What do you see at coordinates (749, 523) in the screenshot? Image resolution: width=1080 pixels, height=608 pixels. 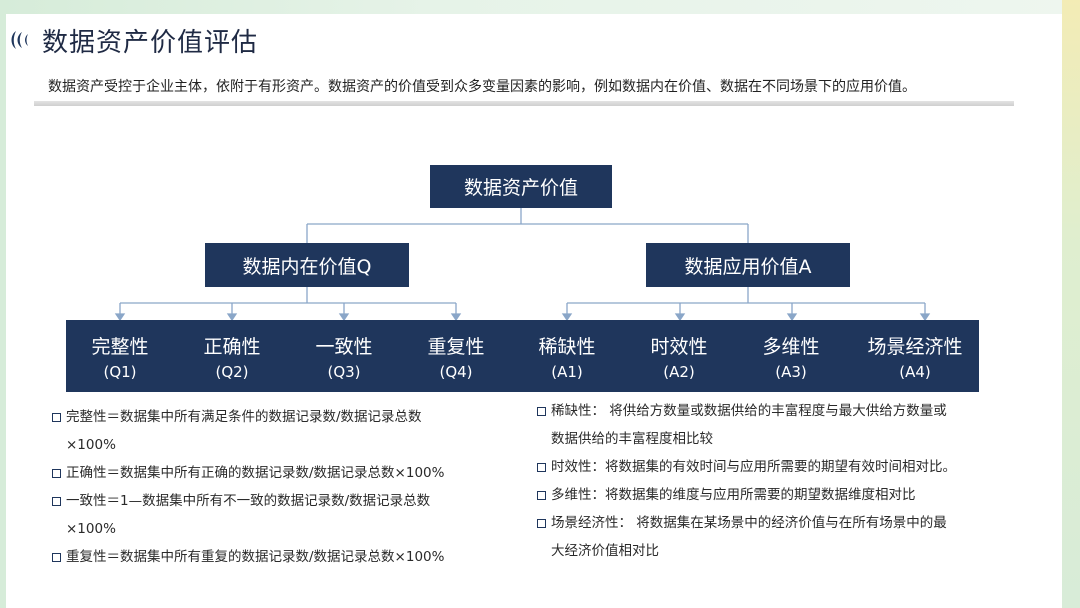 I see `definition-text: 场景经济性： 将数据集在某场景中的经济价值与在所有场景中的最` at bounding box center [749, 523].